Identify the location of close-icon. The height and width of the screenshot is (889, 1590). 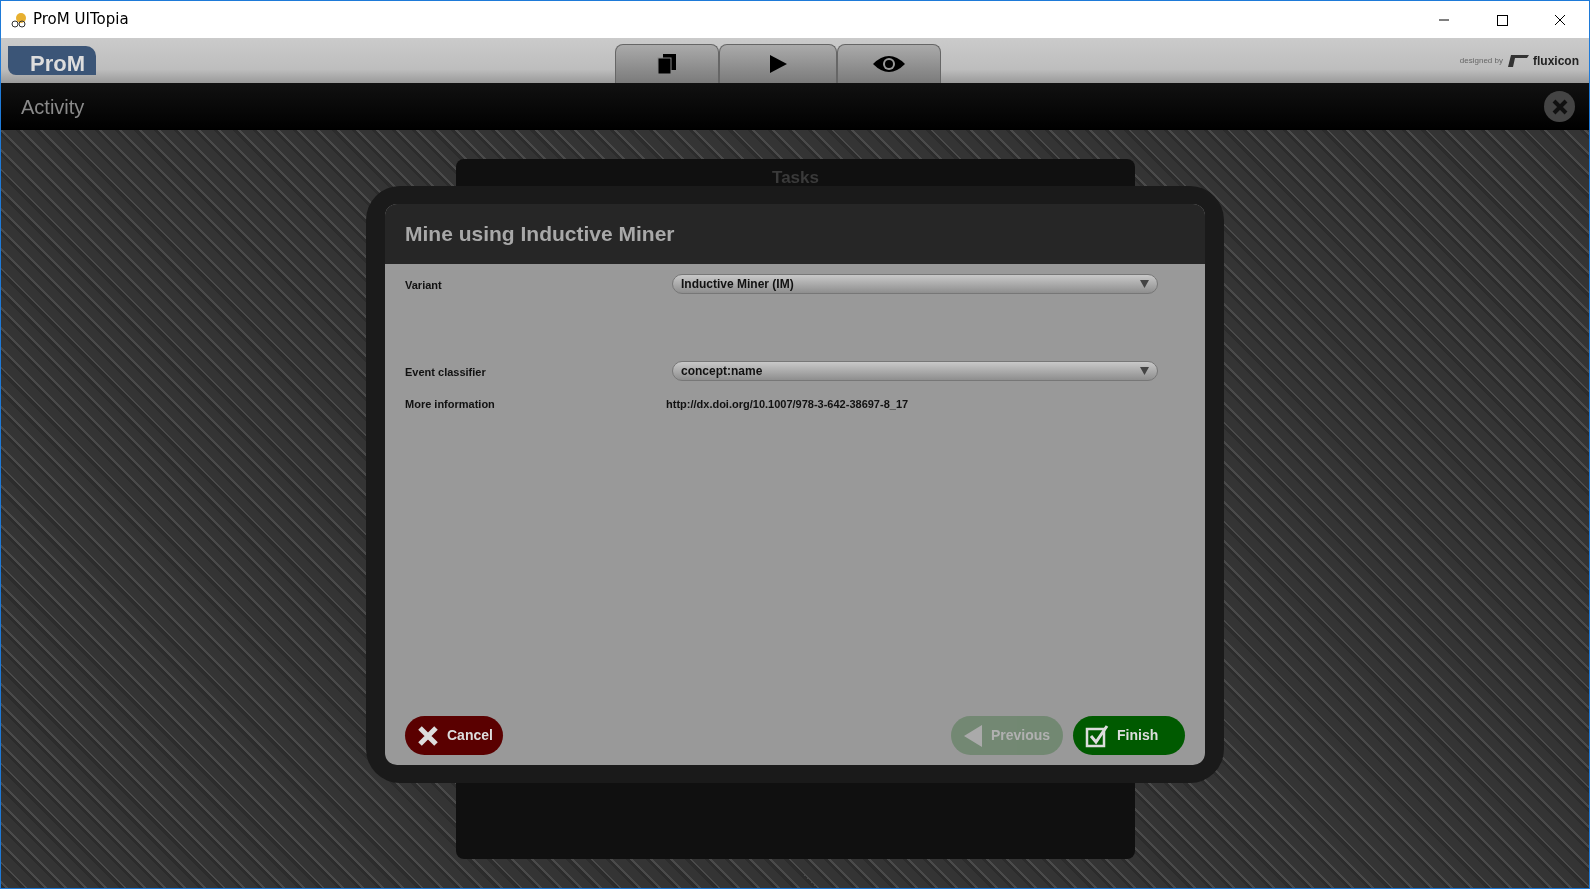
(1559, 106).